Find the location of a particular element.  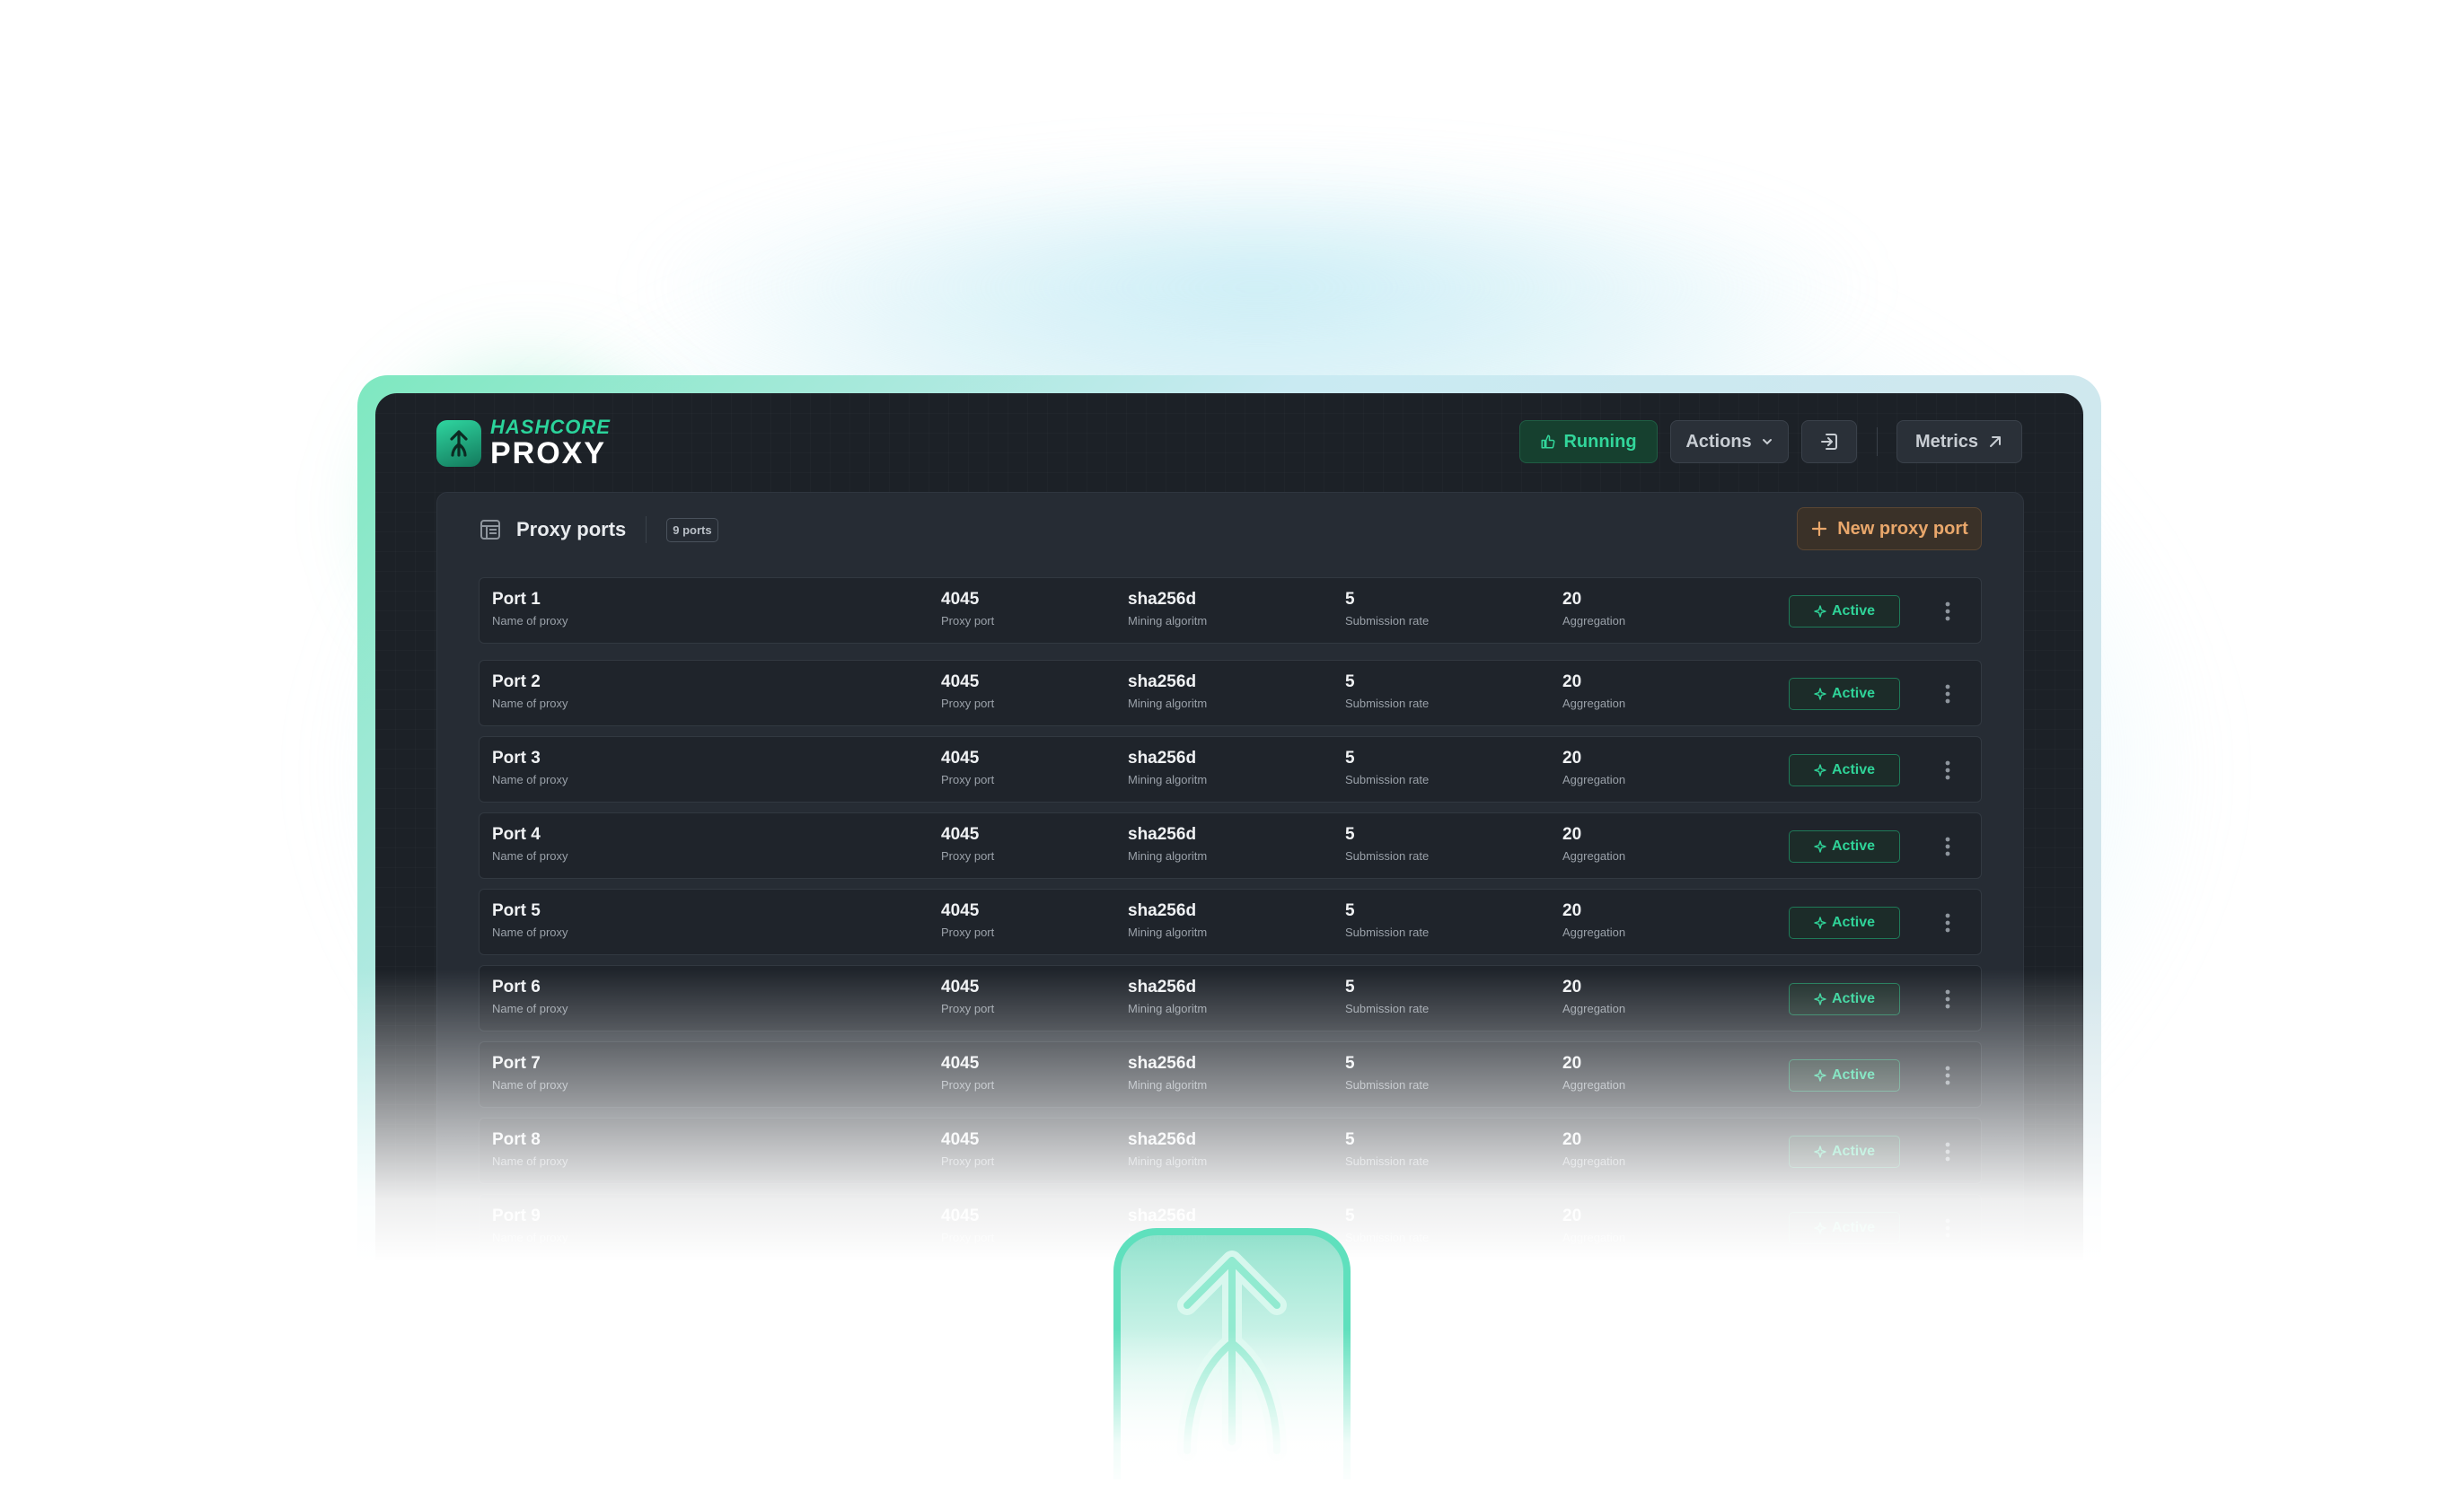

panel-title: Proxy ports is located at coordinates (571, 529).